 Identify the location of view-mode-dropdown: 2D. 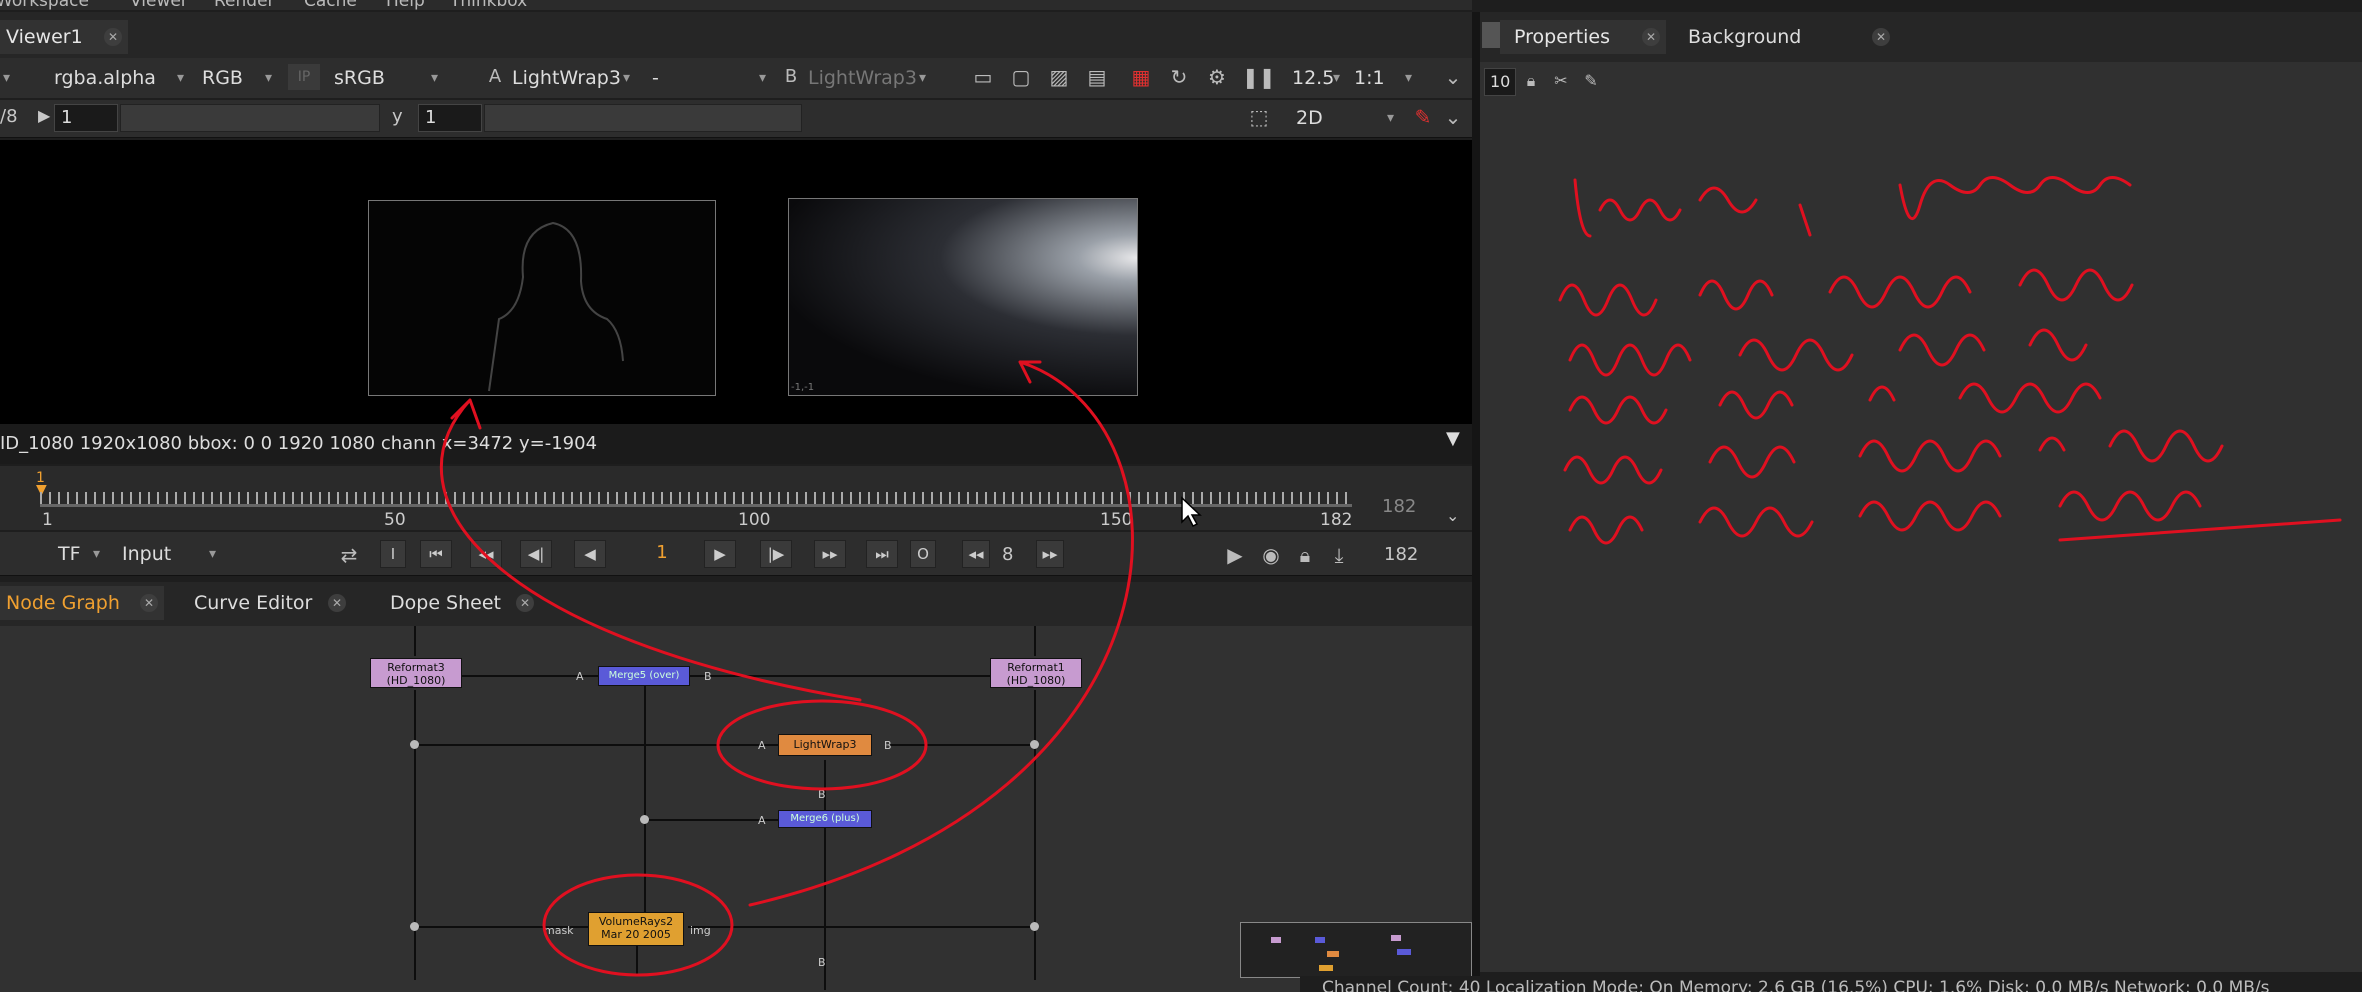
(1343, 118).